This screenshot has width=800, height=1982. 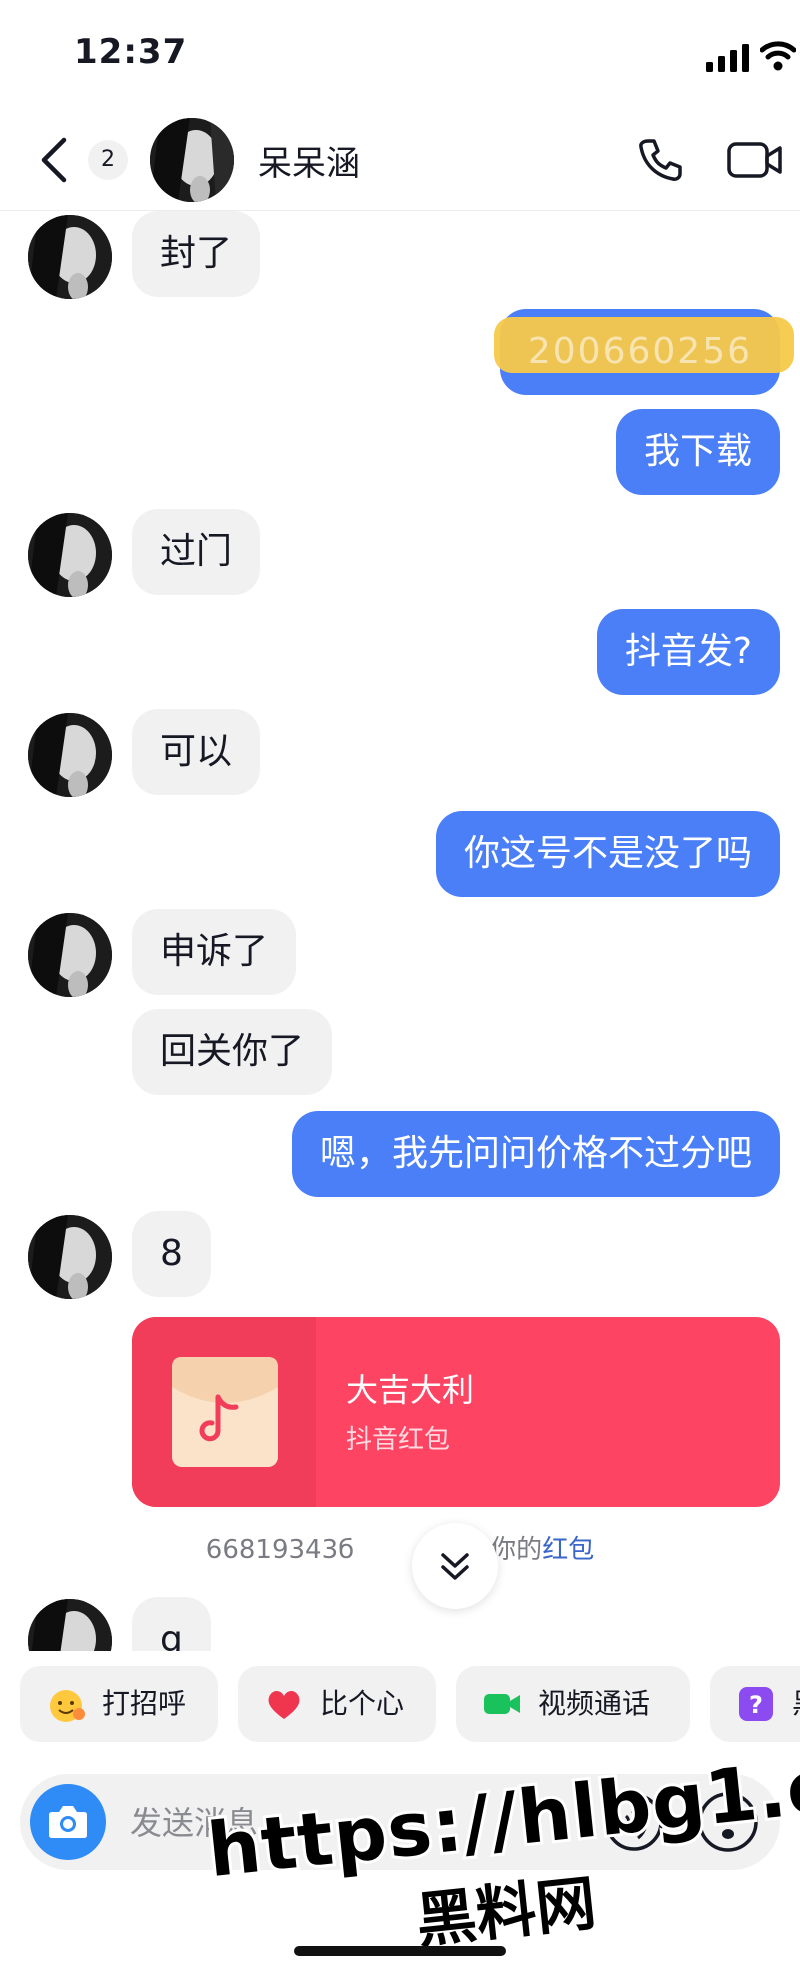 What do you see at coordinates (67, 1706) in the screenshot?
I see `wave-emoji-icon` at bounding box center [67, 1706].